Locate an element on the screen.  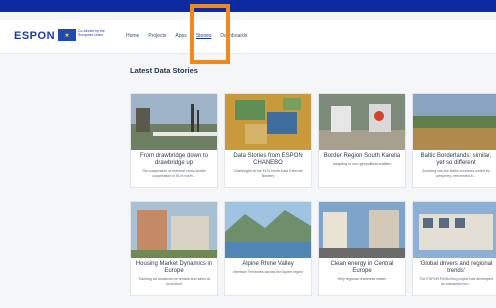
eu-flag-icon: ★ is located at coordinates (67, 35).